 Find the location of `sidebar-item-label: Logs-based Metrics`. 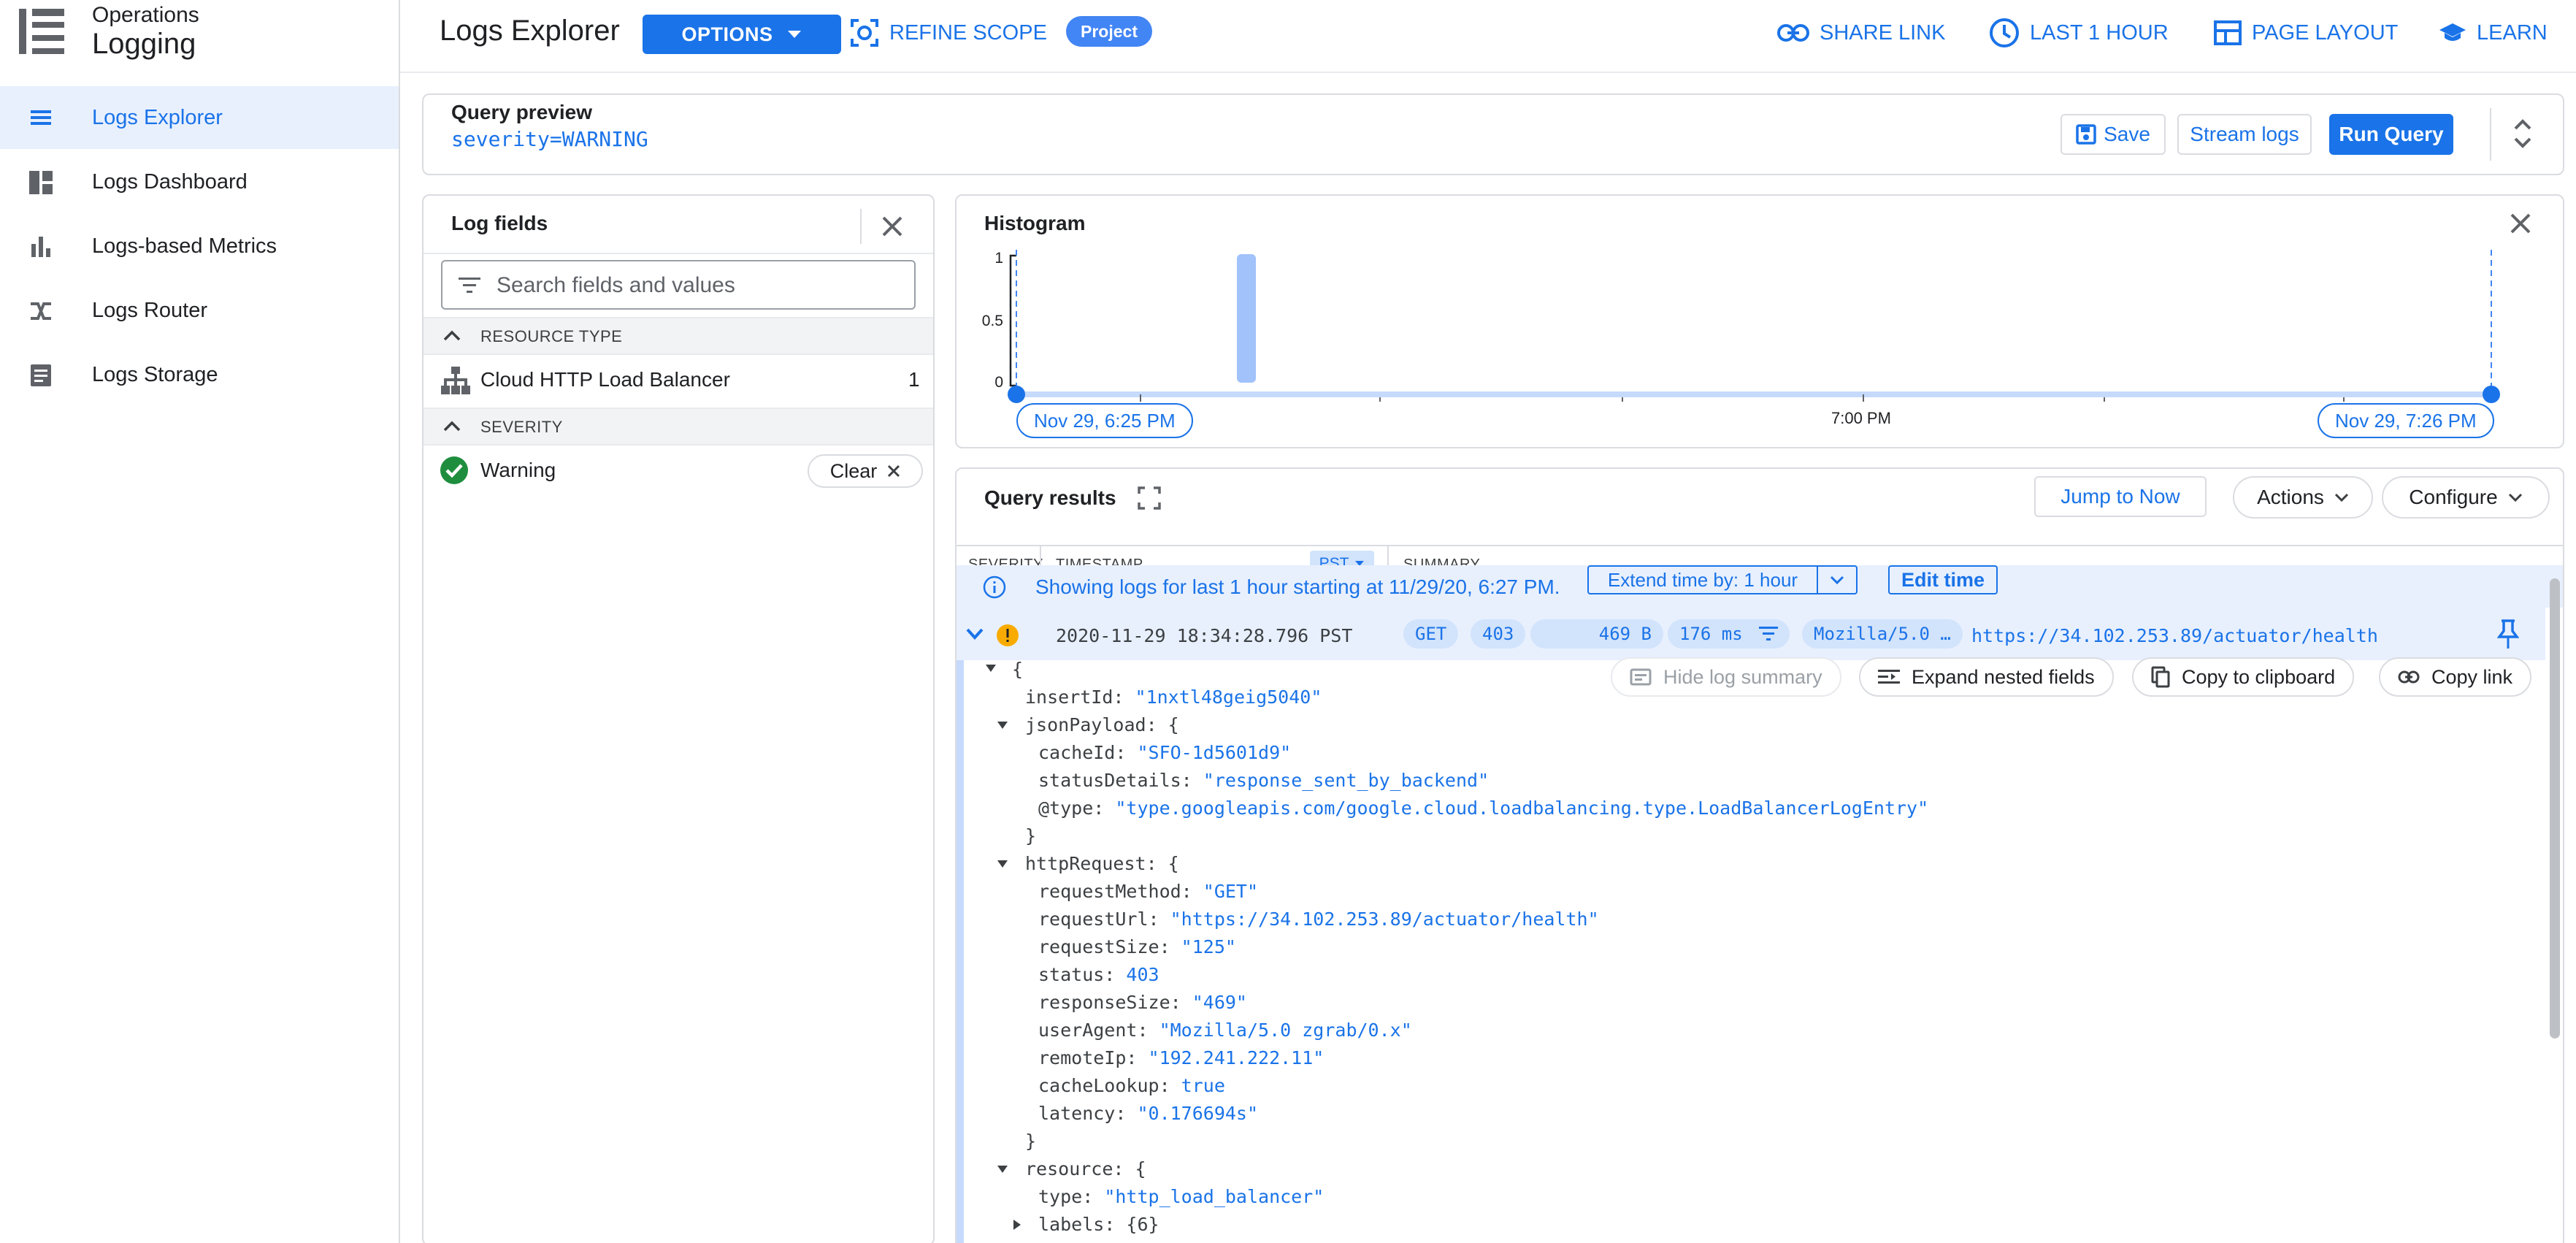

sidebar-item-label: Logs-based Metrics is located at coordinates (184, 246).